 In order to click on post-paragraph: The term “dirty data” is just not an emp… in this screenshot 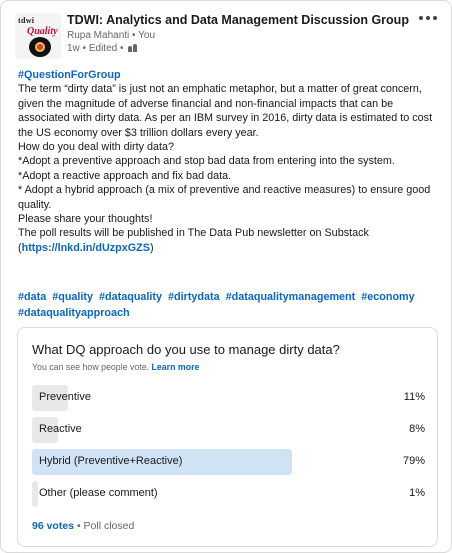, I will do `click(225, 111)`.